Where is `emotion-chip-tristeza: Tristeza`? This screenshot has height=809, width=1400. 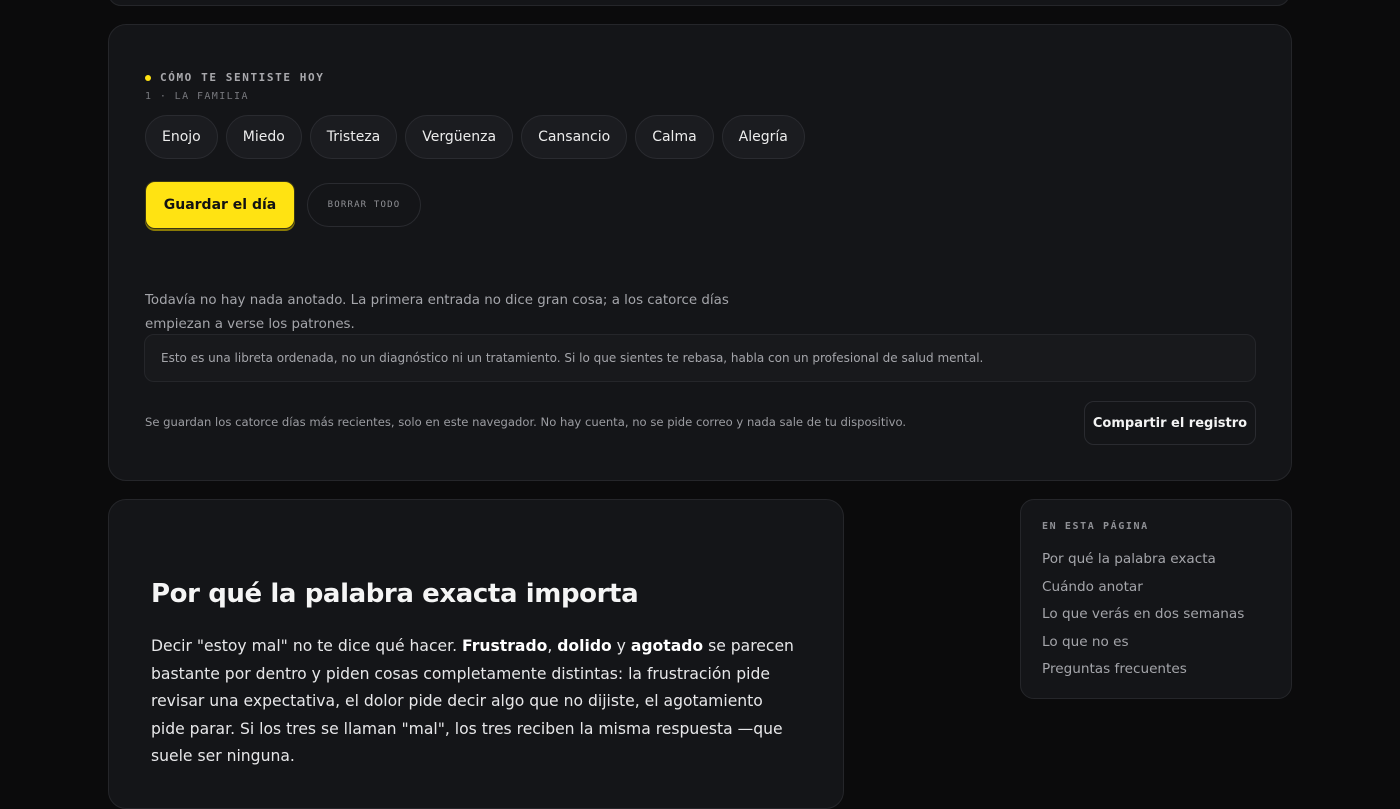 emotion-chip-tristeza: Tristeza is located at coordinates (353, 137).